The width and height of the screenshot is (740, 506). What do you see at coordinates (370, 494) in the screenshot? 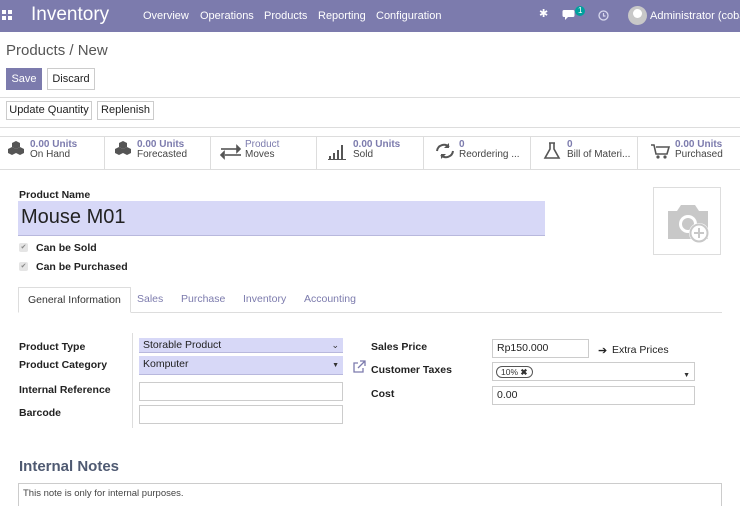
I see `internal-notes-textarea: This note is only for internal purposes.` at bounding box center [370, 494].